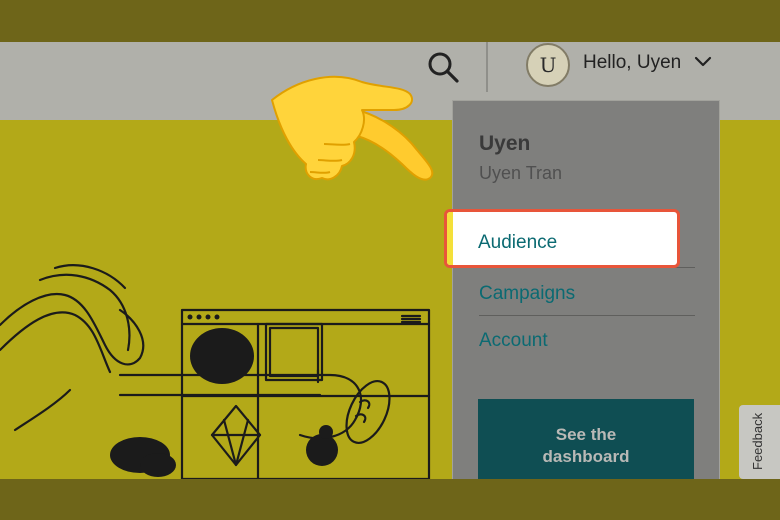 This screenshot has width=780, height=520. Describe the element at coordinates (390, 21) in the screenshot. I see `top-frame-band` at that location.